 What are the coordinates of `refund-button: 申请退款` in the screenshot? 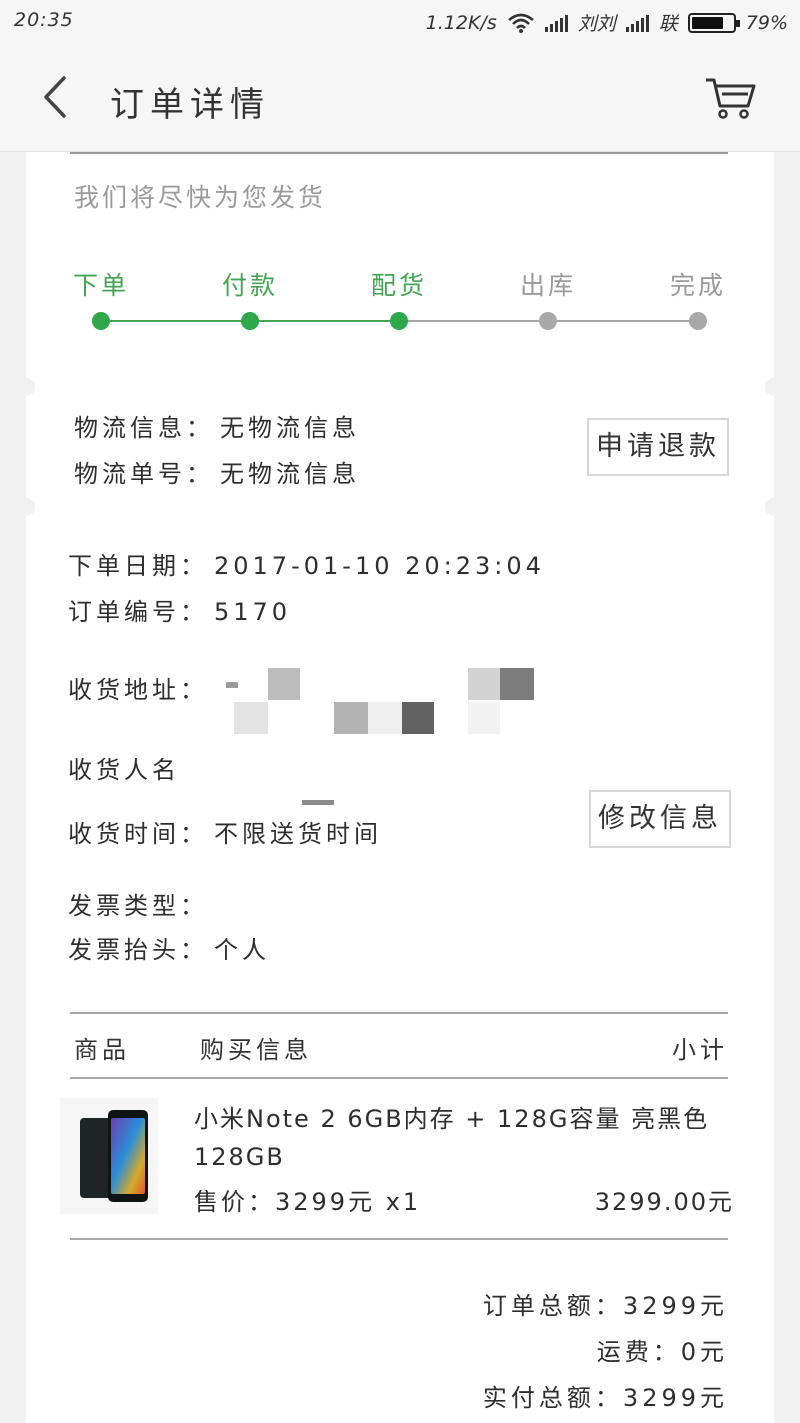 It's located at (658, 447).